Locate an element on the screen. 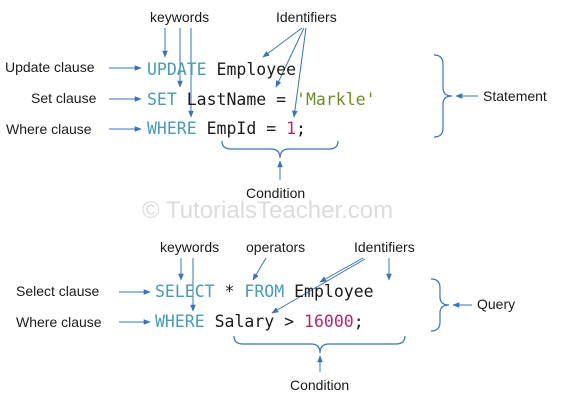  string-literal: 'Markle' is located at coordinates (335, 99).